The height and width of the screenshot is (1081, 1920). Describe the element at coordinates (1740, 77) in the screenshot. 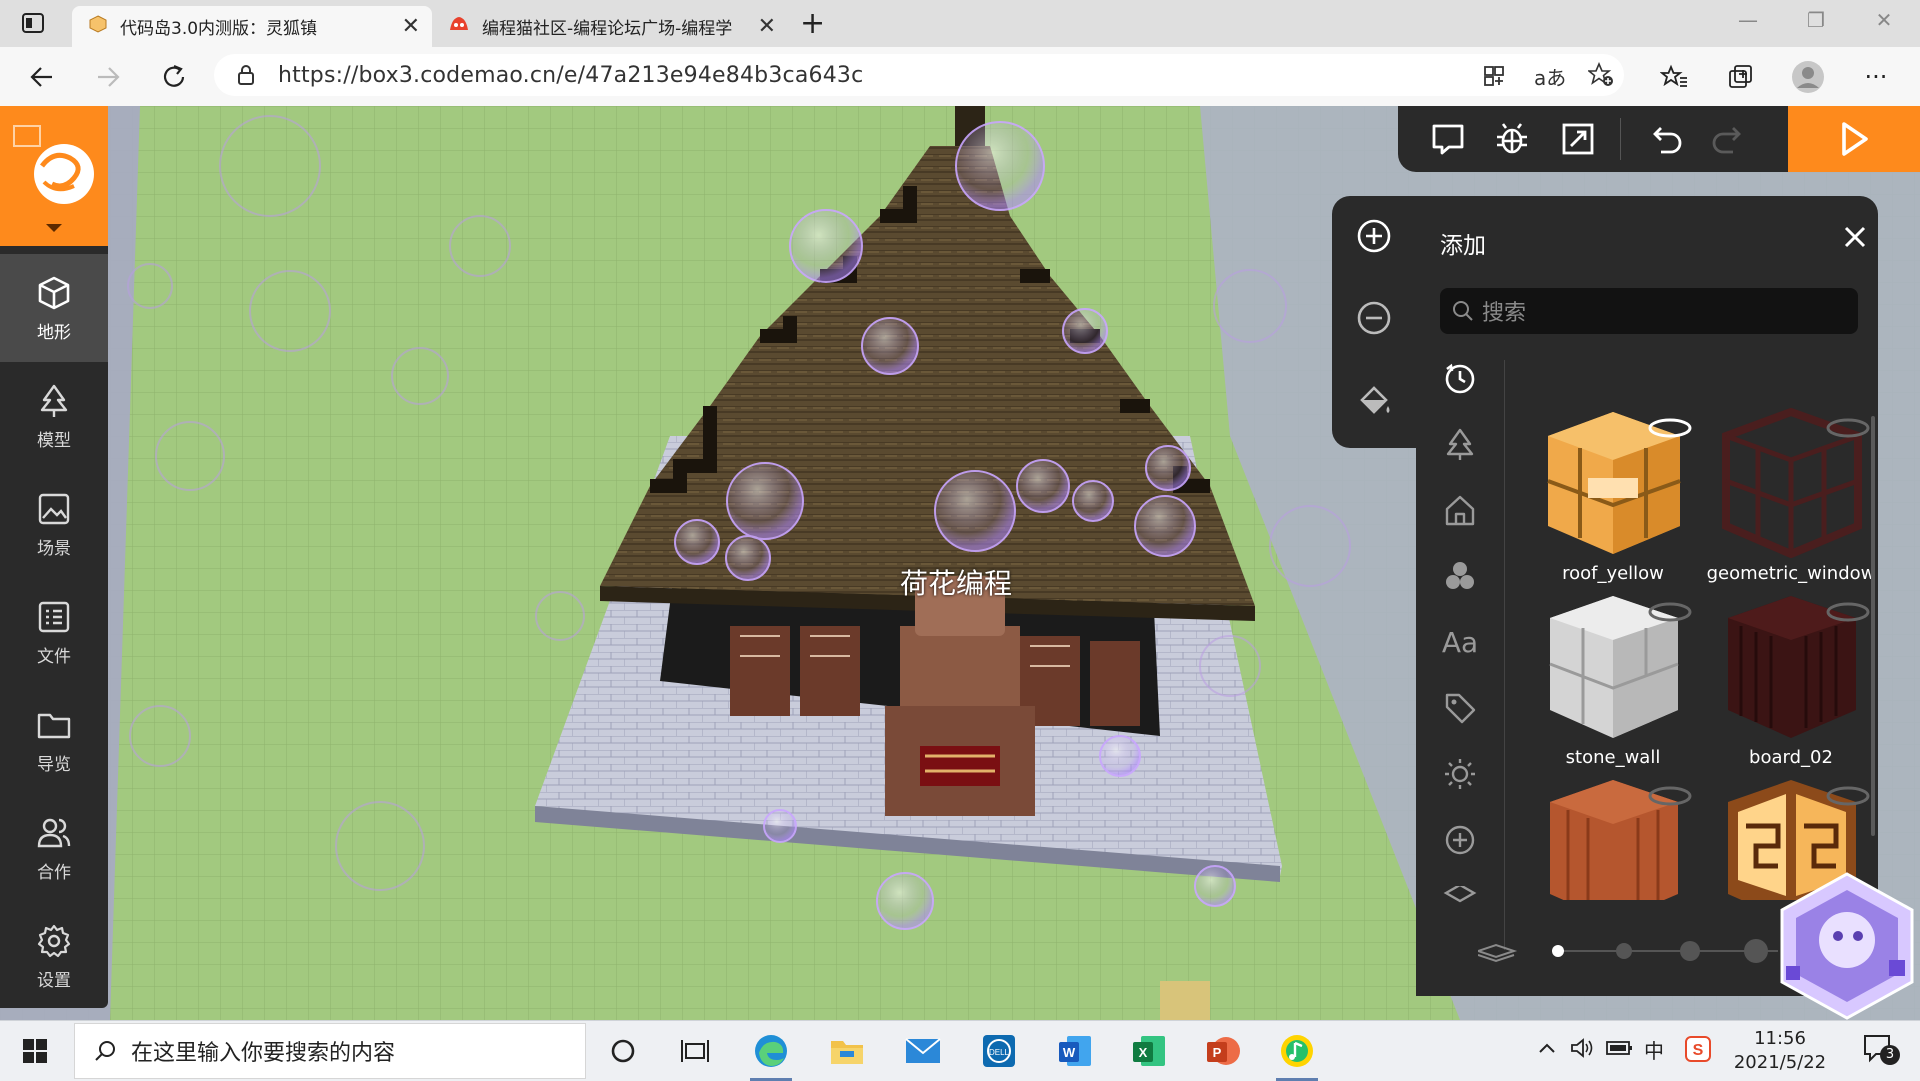

I see `collections-icon` at that location.